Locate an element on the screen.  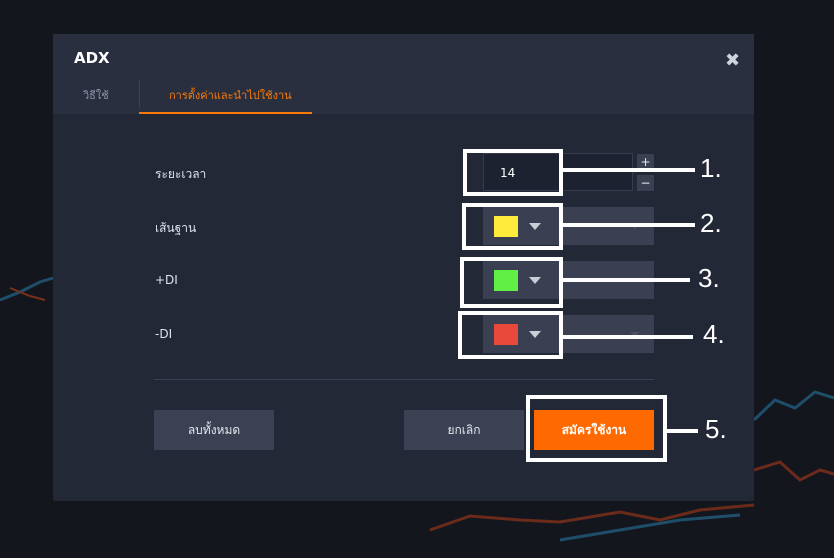
tab-settings: การตั้งค่าและนำไปใช้งาน is located at coordinates (230, 95).